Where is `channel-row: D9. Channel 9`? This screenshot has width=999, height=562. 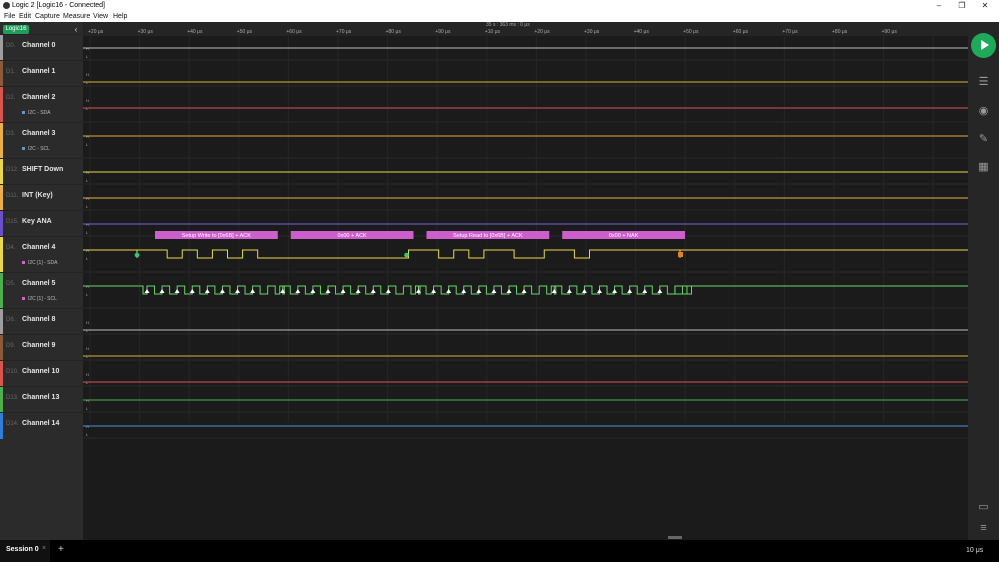
channel-row: D9. Channel 9 is located at coordinates (41, 347).